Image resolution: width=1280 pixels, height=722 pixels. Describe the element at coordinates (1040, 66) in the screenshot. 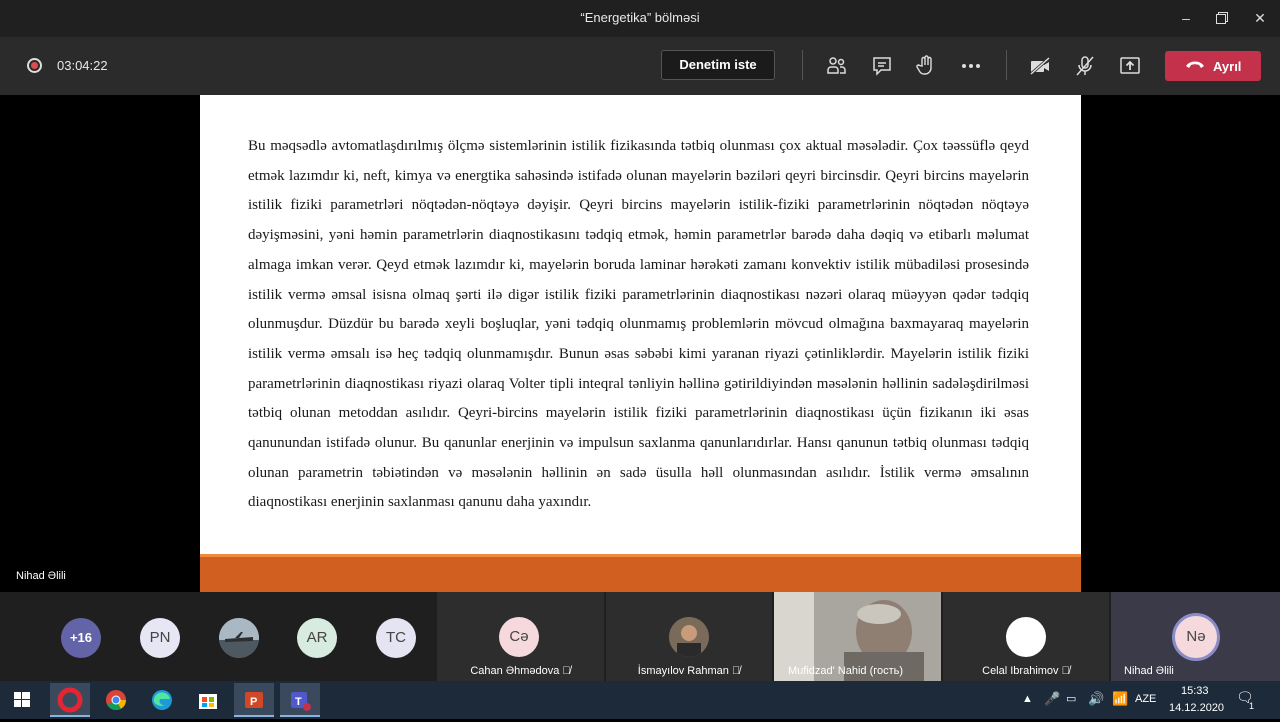

I see `camera-off-icon` at that location.